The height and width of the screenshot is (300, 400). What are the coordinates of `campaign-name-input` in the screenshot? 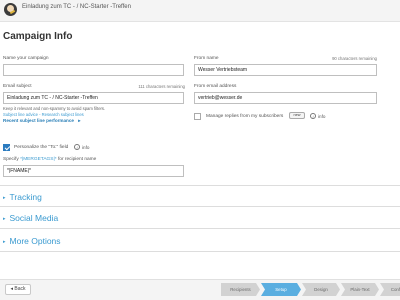 It's located at (93, 70).